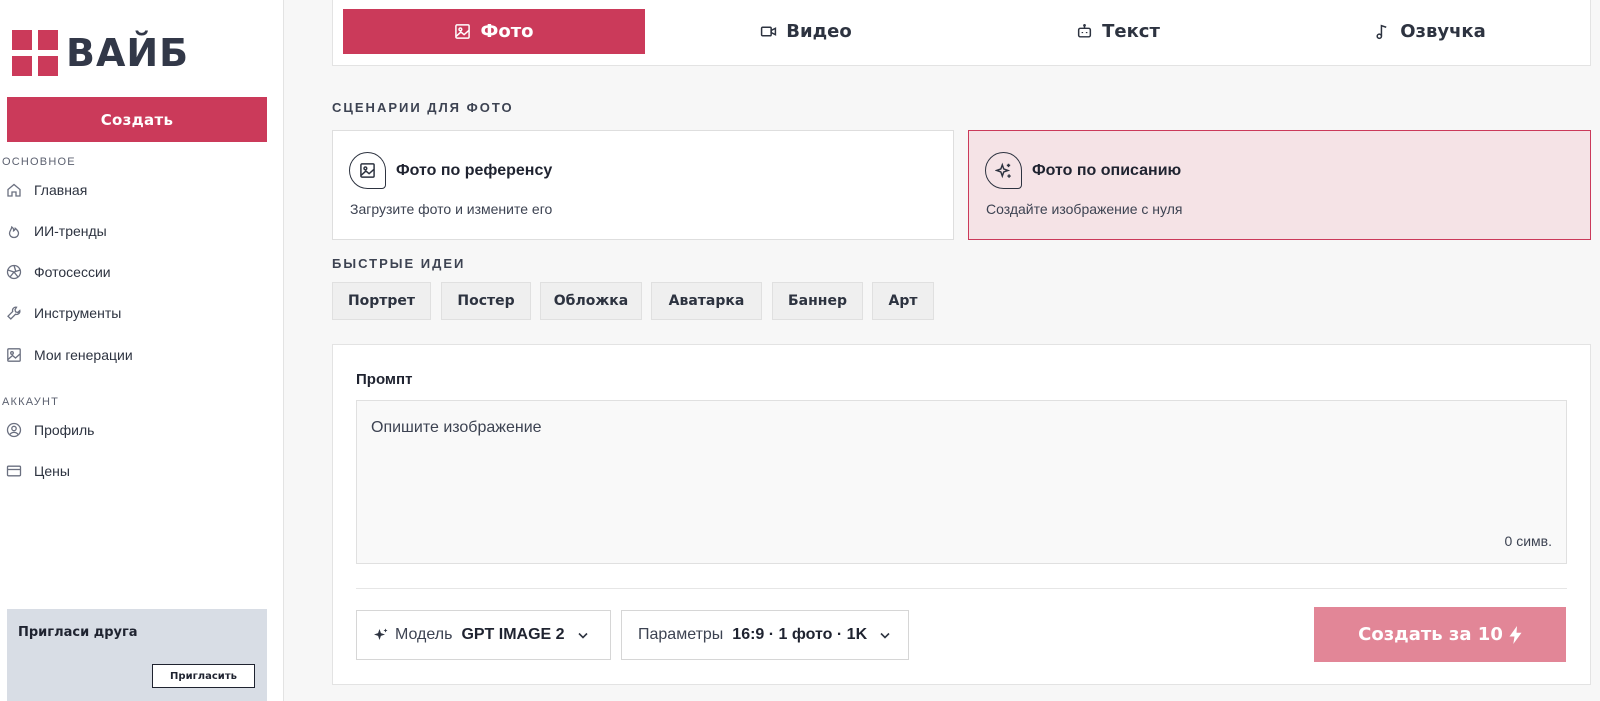 The height and width of the screenshot is (701, 1600). I want to click on model-dropdown: Модель GPT IMAGE 2, so click(483, 635).